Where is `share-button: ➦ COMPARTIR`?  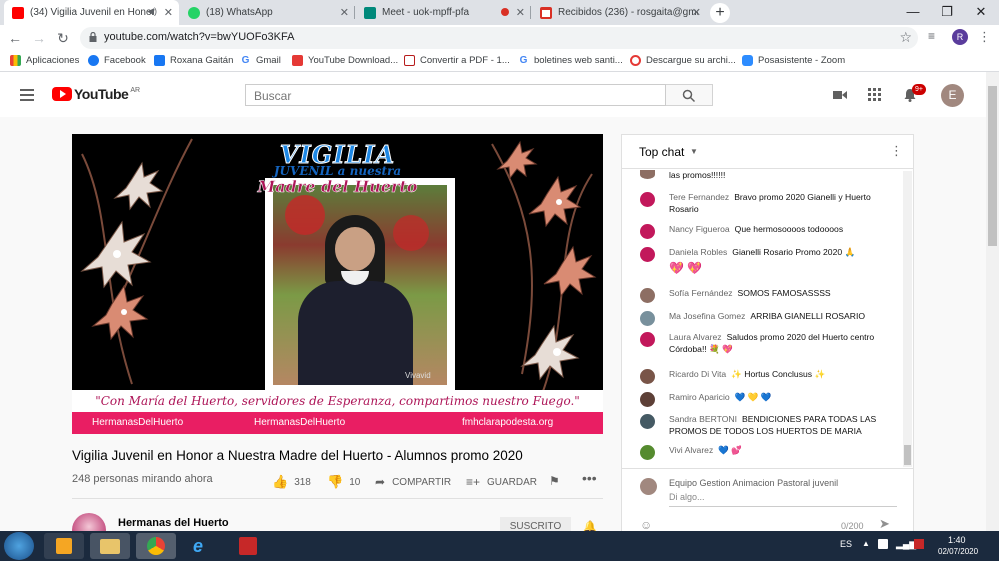
share-button: ➦ COMPARTIR is located at coordinates (413, 482).